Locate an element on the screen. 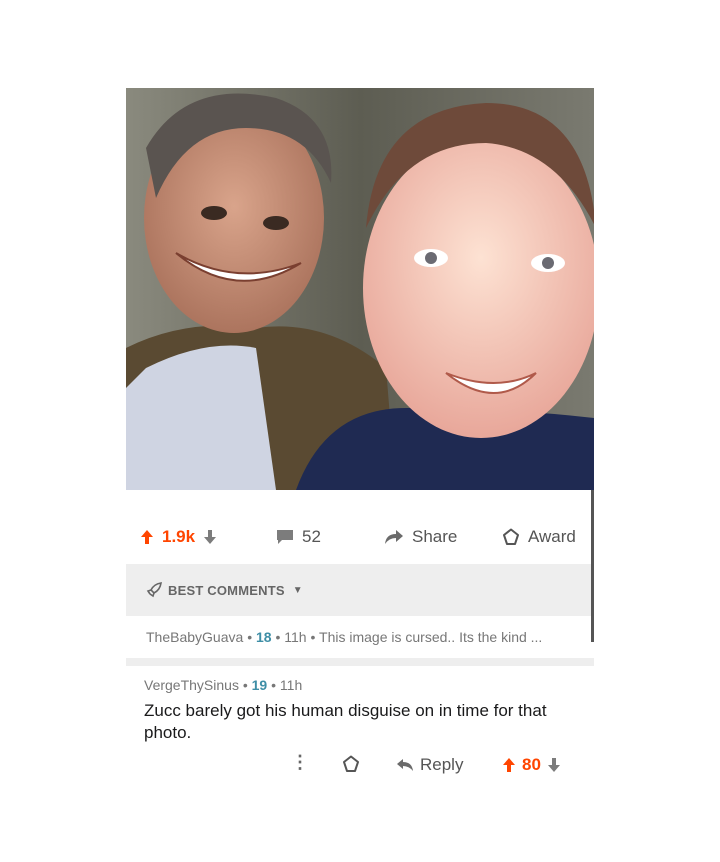  sort-label: BEST COMMENTS is located at coordinates (226, 590).